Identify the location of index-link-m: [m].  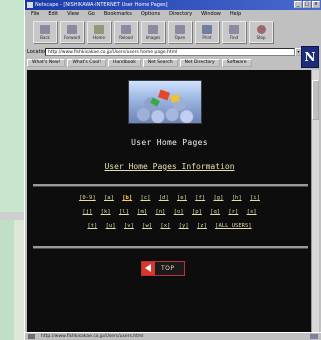
(142, 212).